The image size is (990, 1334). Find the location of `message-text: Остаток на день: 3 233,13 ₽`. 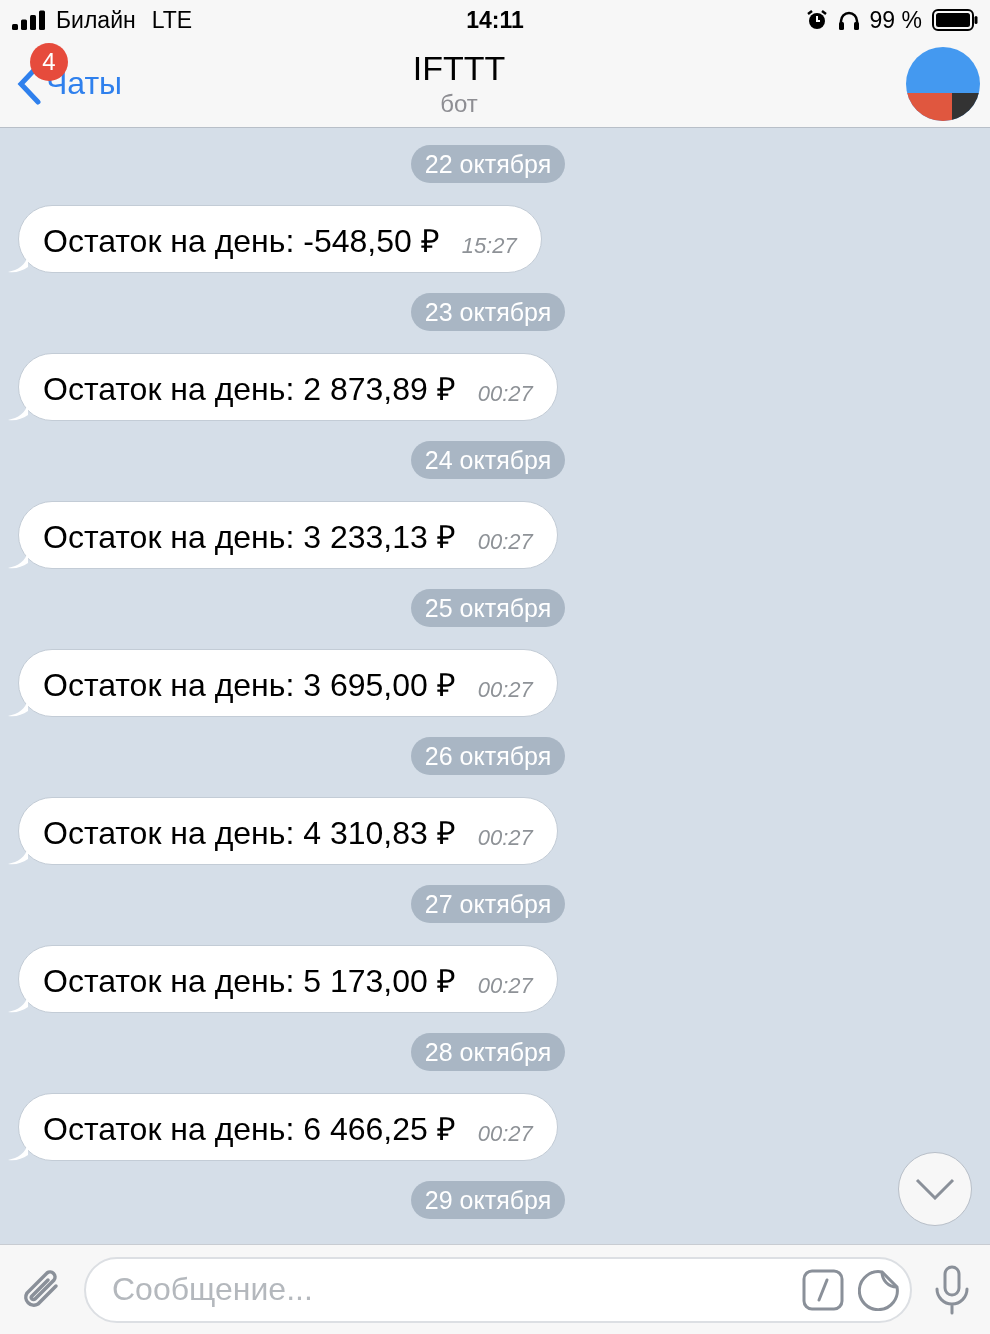

message-text: Остаток на день: 3 233,13 ₽ is located at coordinates (249, 537).